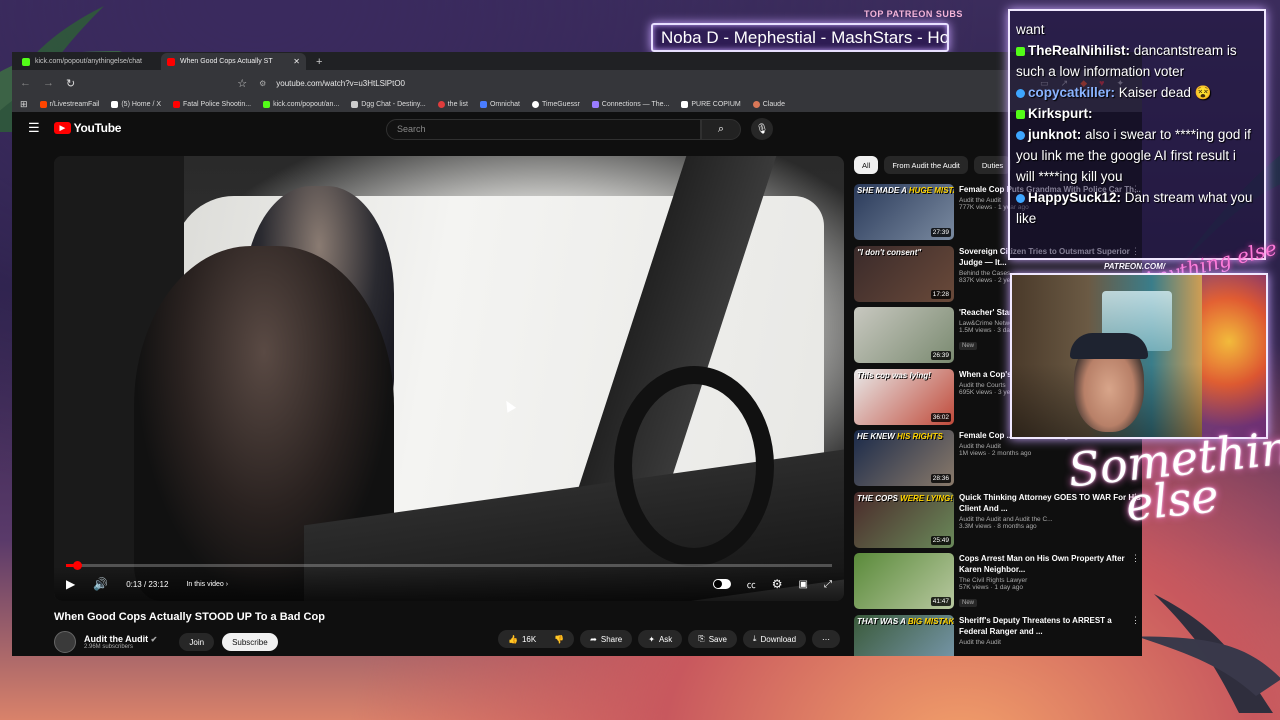 Image resolution: width=1280 pixels, height=720 pixels. Describe the element at coordinates (991, 587) in the screenshot. I see `video-views: 57K views · 1 day ago` at that location.